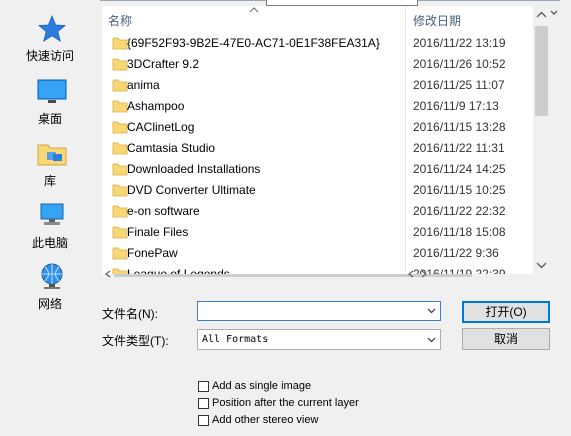 This screenshot has height=436, width=571. What do you see at coordinates (161, 127) in the screenshot?
I see `folder-name: CAClinetLog` at bounding box center [161, 127].